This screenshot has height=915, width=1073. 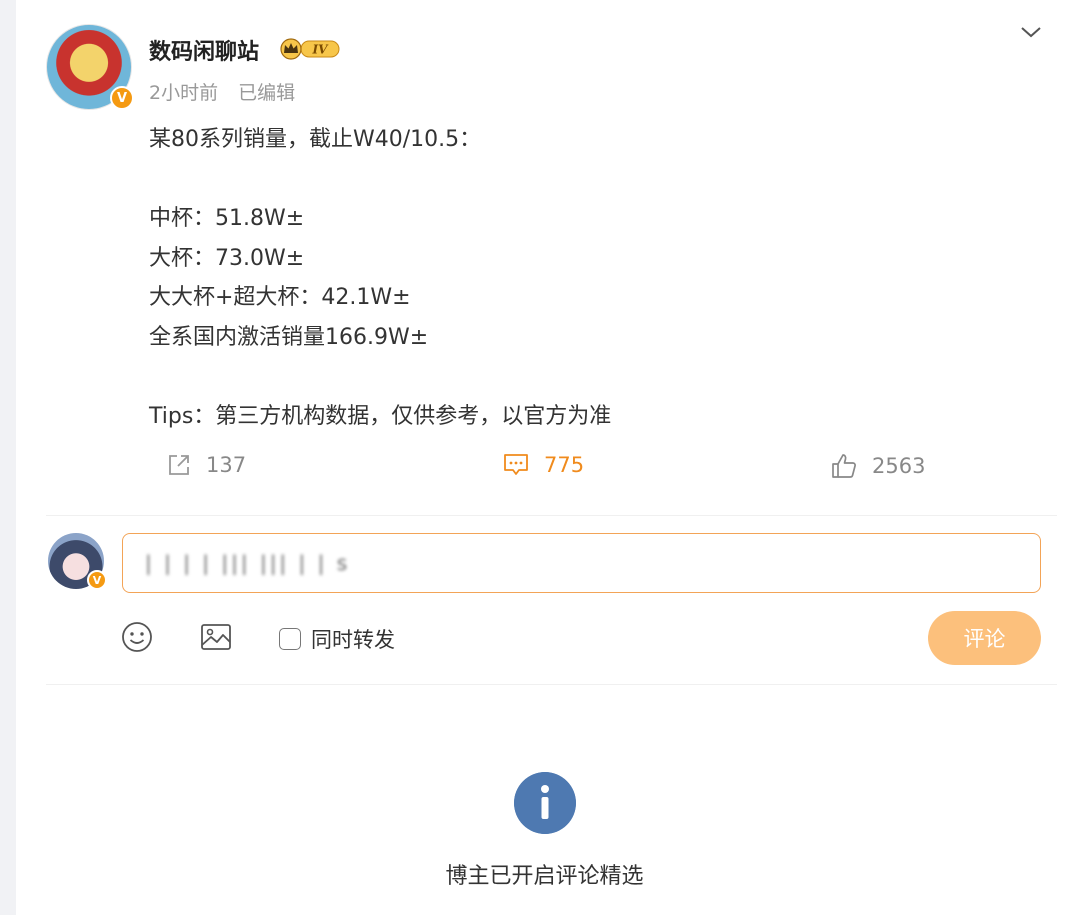 What do you see at coordinates (226, 465) in the screenshot?
I see `repost-count: 137` at bounding box center [226, 465].